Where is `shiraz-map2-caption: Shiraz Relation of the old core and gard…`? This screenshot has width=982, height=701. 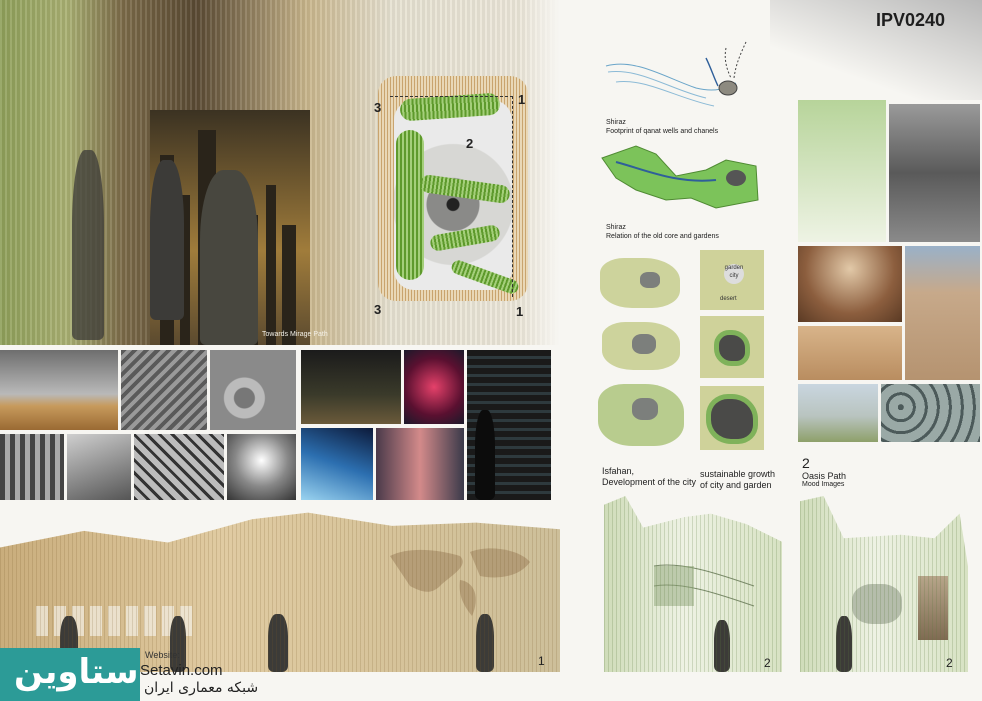 shiraz-map2-caption: Shiraz Relation of the old core and gard… is located at coordinates (662, 232).